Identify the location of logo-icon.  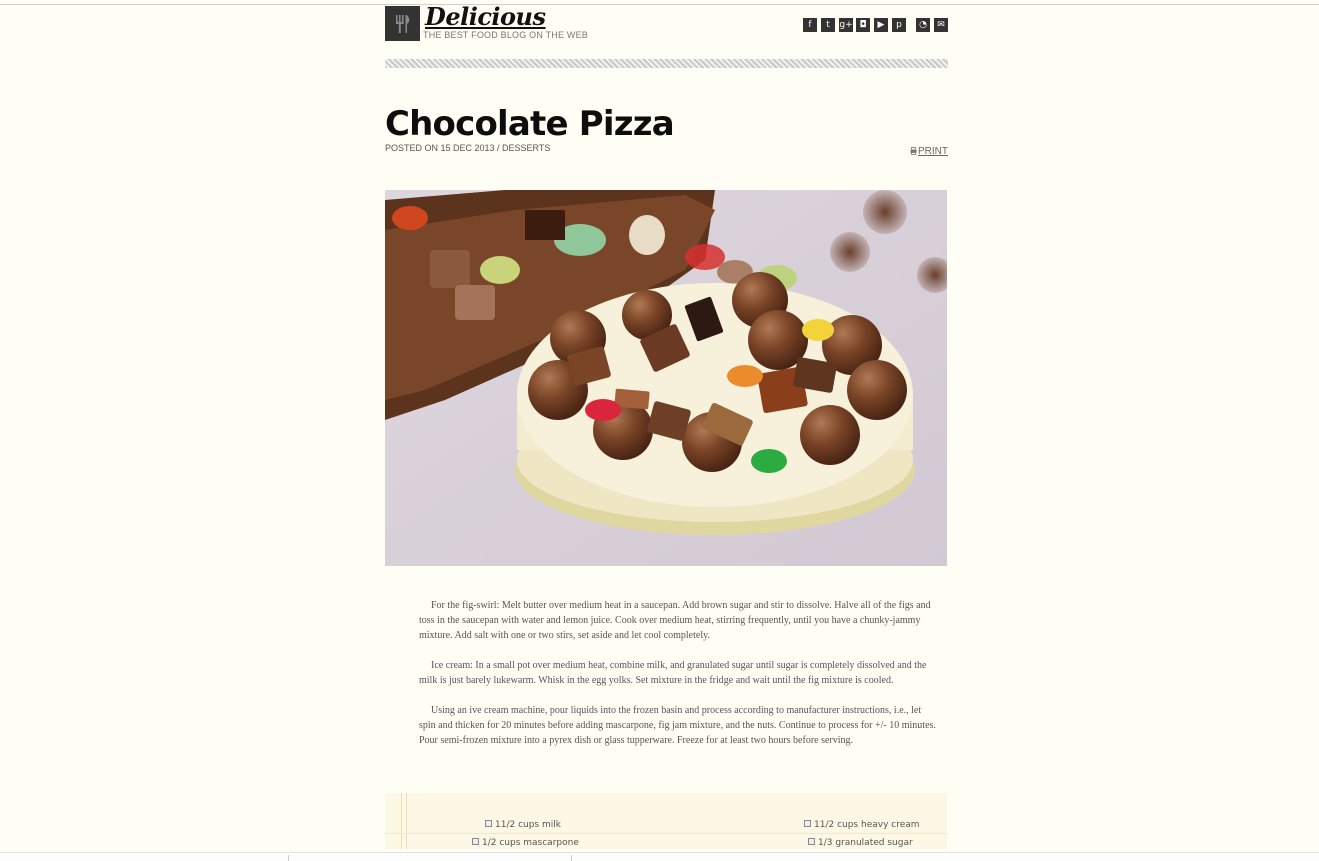
(402, 23).